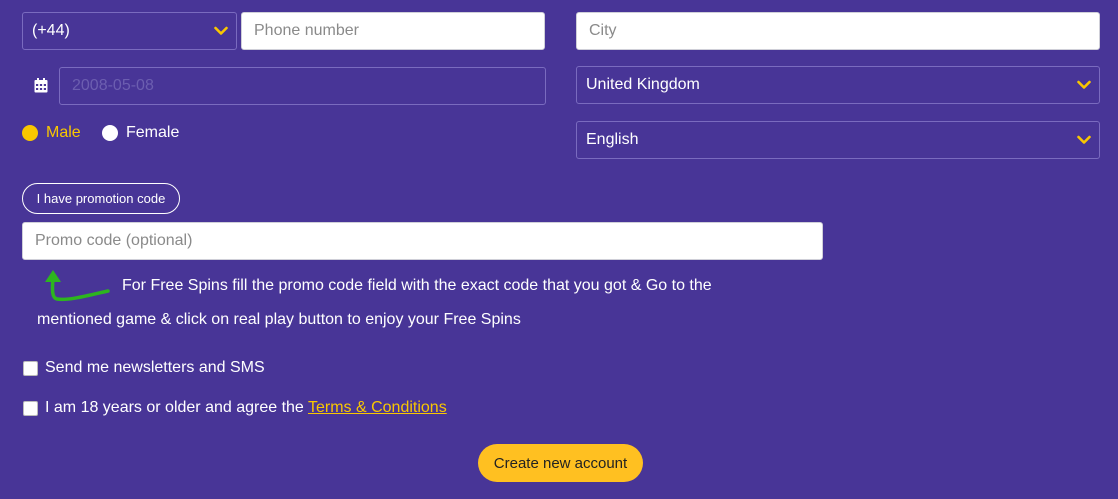 This screenshot has height=499, width=1118. I want to click on promo-code-toggle-button: I have promotion code, so click(101, 198).